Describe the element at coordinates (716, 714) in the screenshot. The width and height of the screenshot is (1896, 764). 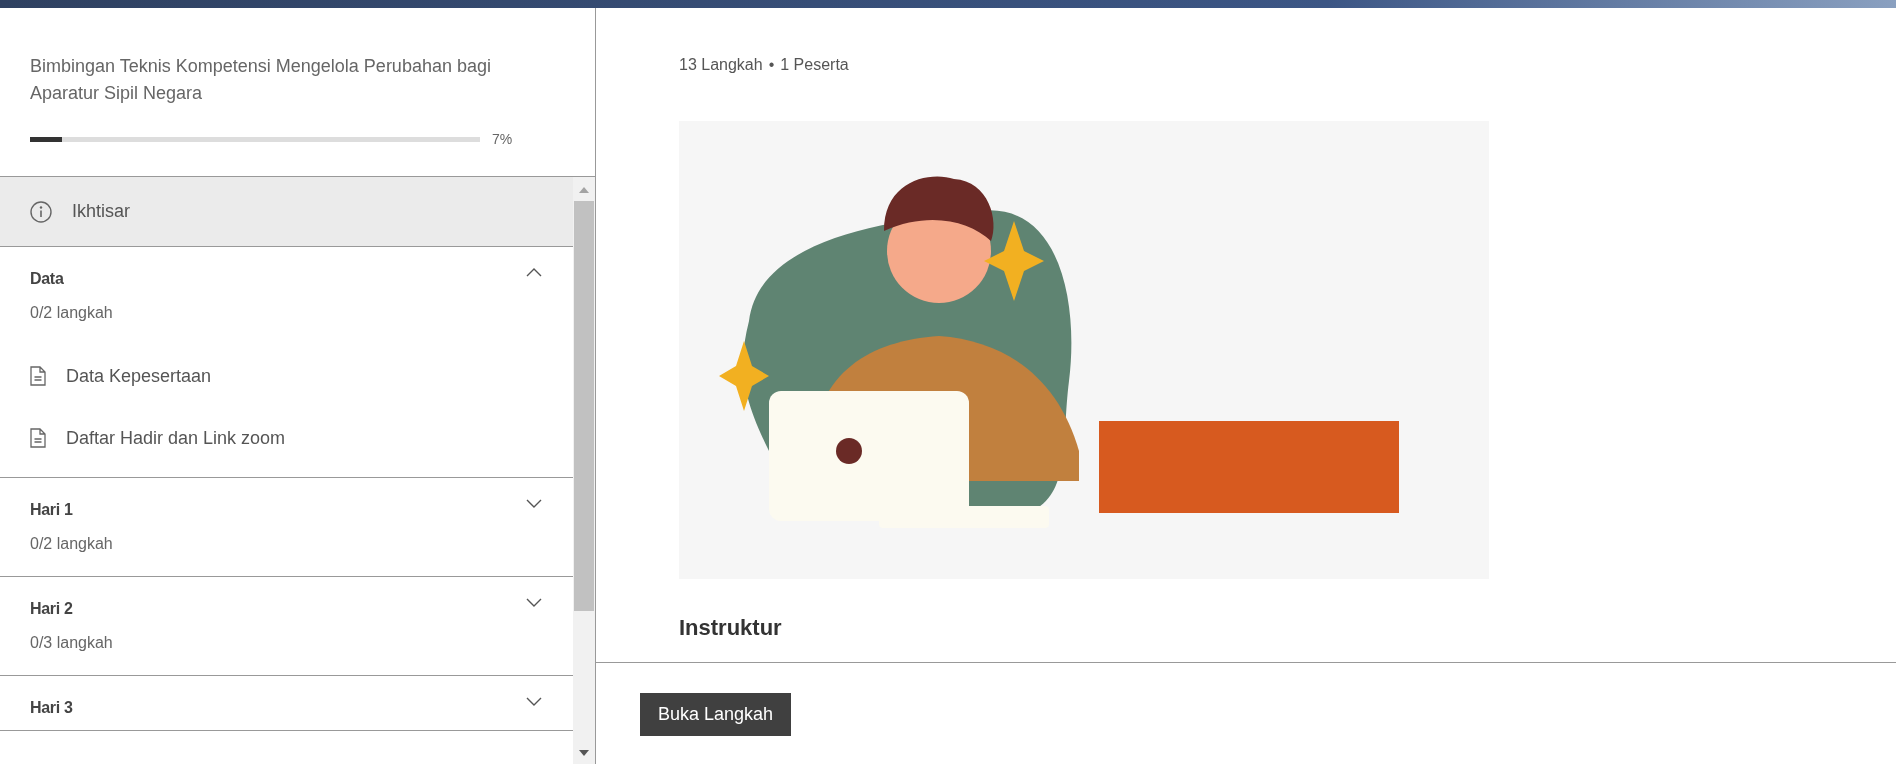
I see `open-step-button: Buka Langkah` at that location.